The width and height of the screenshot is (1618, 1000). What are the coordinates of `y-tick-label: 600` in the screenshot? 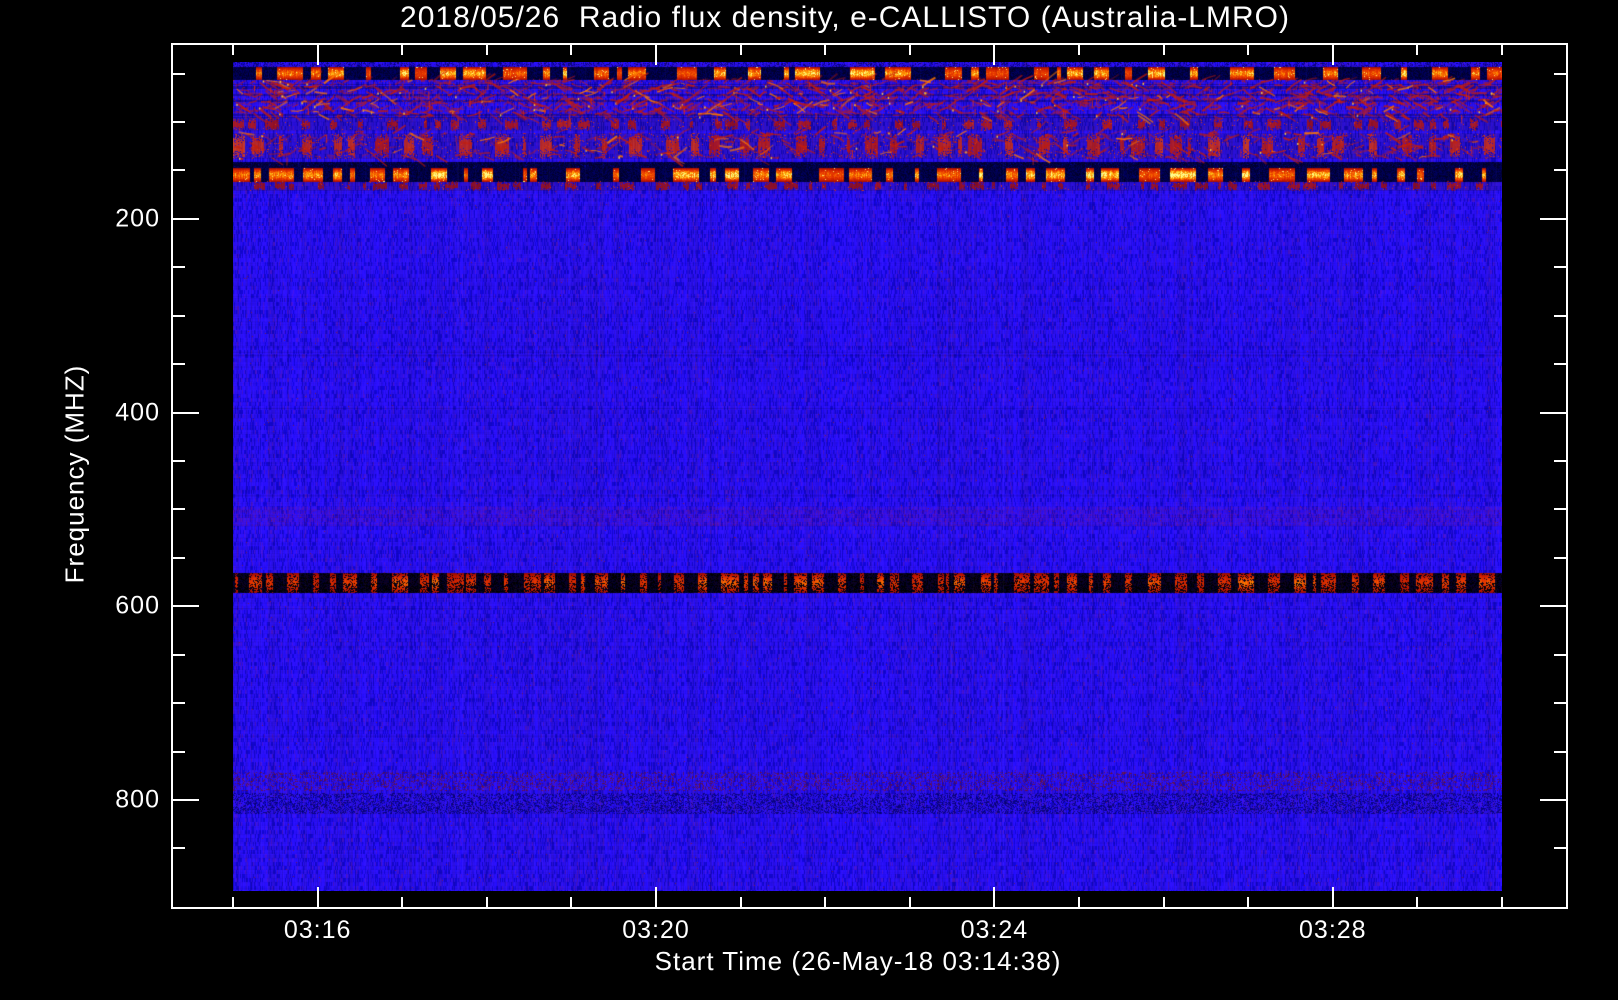 It's located at (137, 605).